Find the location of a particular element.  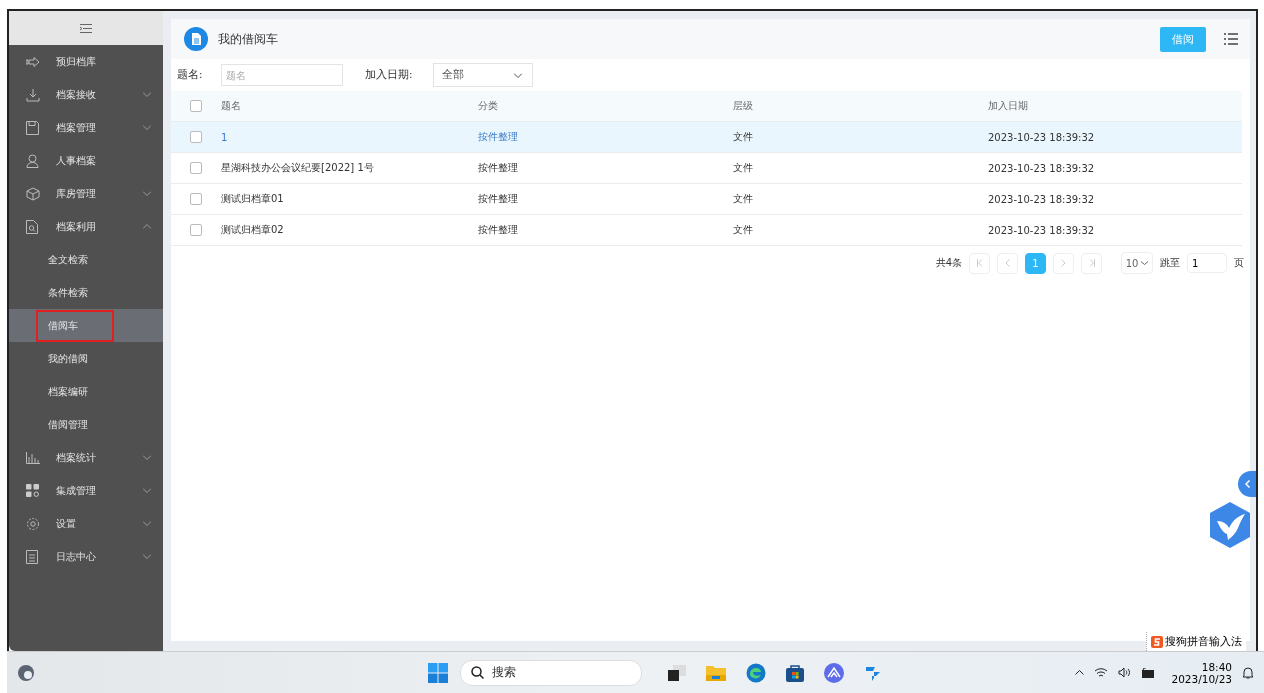

windows-start-icon is located at coordinates (438, 672).